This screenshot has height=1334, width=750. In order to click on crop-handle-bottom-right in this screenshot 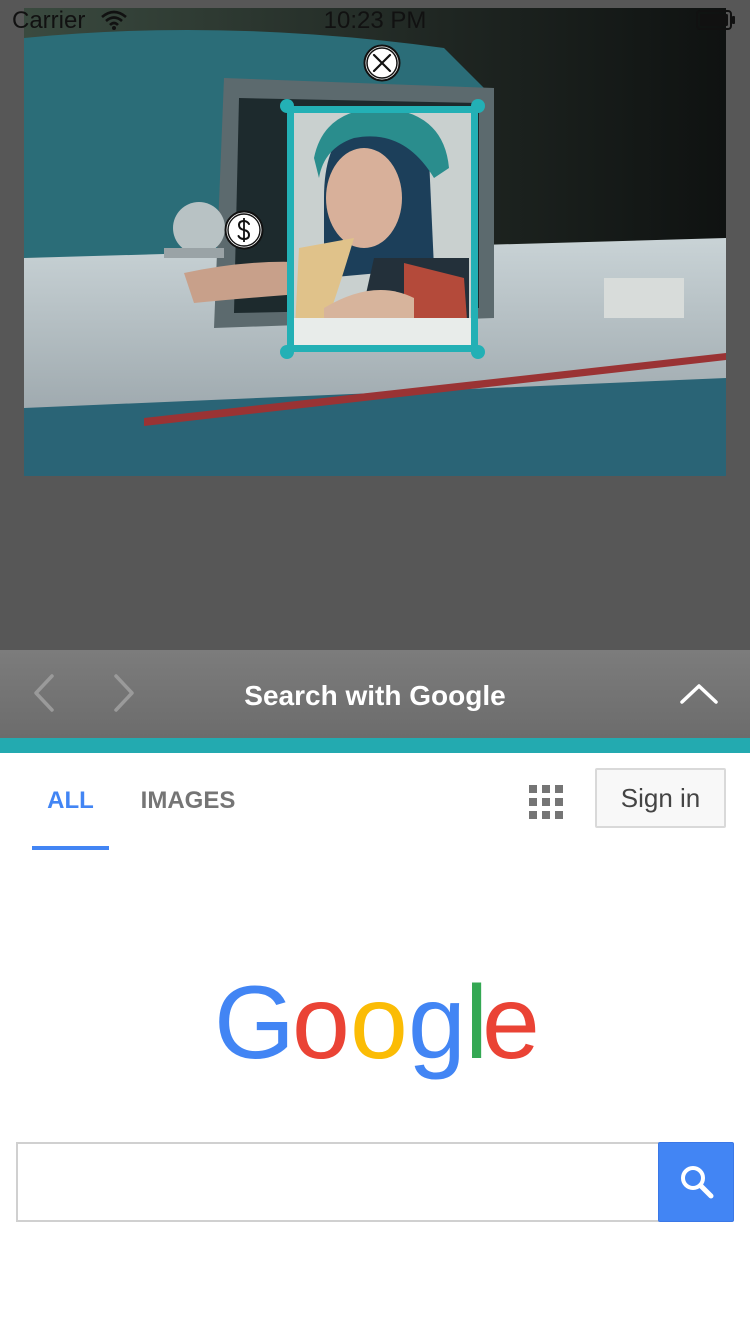, I will do `click(478, 352)`.